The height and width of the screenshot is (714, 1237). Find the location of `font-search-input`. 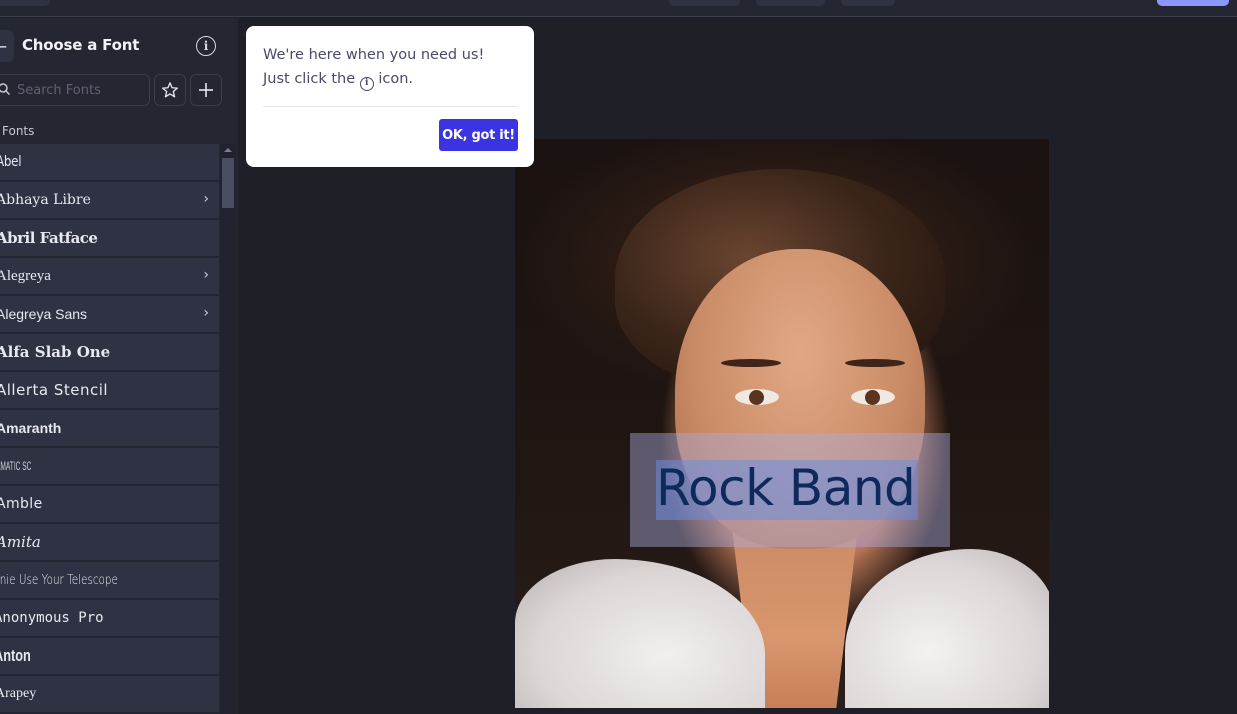

font-search-input is located at coordinates (81, 90).